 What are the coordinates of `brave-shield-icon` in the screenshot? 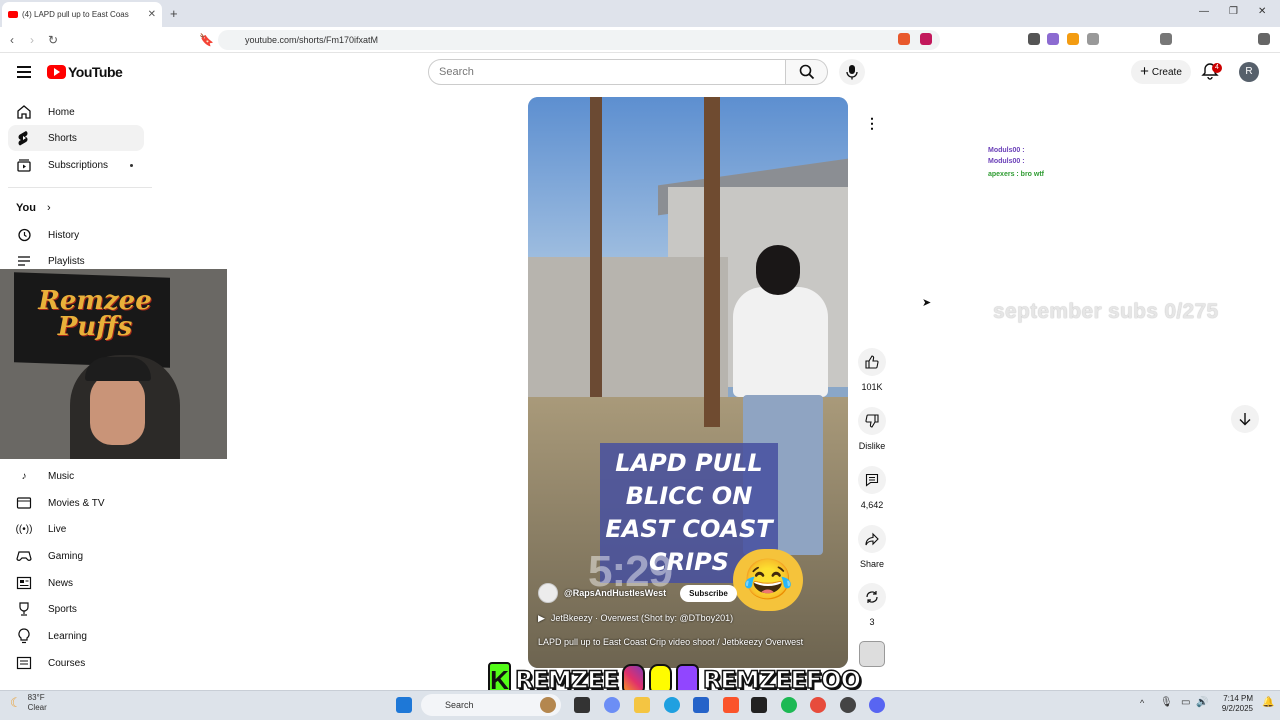 It's located at (904, 39).